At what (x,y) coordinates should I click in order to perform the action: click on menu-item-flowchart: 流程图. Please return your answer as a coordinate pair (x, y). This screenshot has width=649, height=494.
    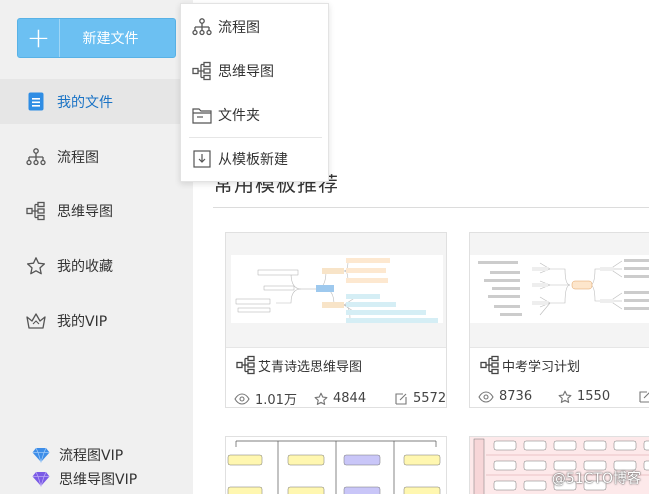
    Looking at the image, I should click on (254, 27).